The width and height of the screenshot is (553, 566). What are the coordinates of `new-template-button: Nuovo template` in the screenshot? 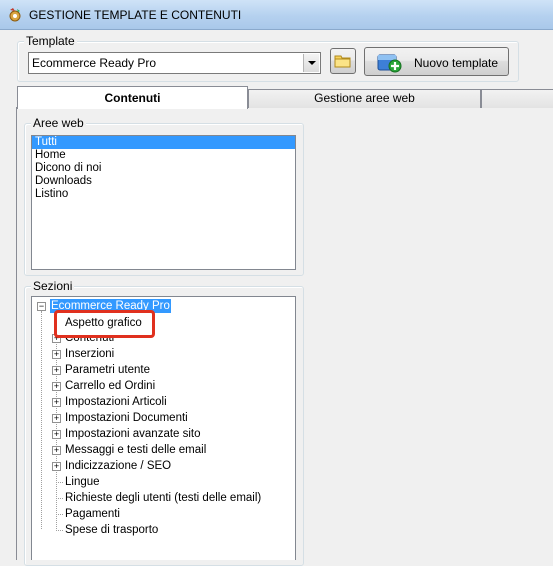 It's located at (436, 61).